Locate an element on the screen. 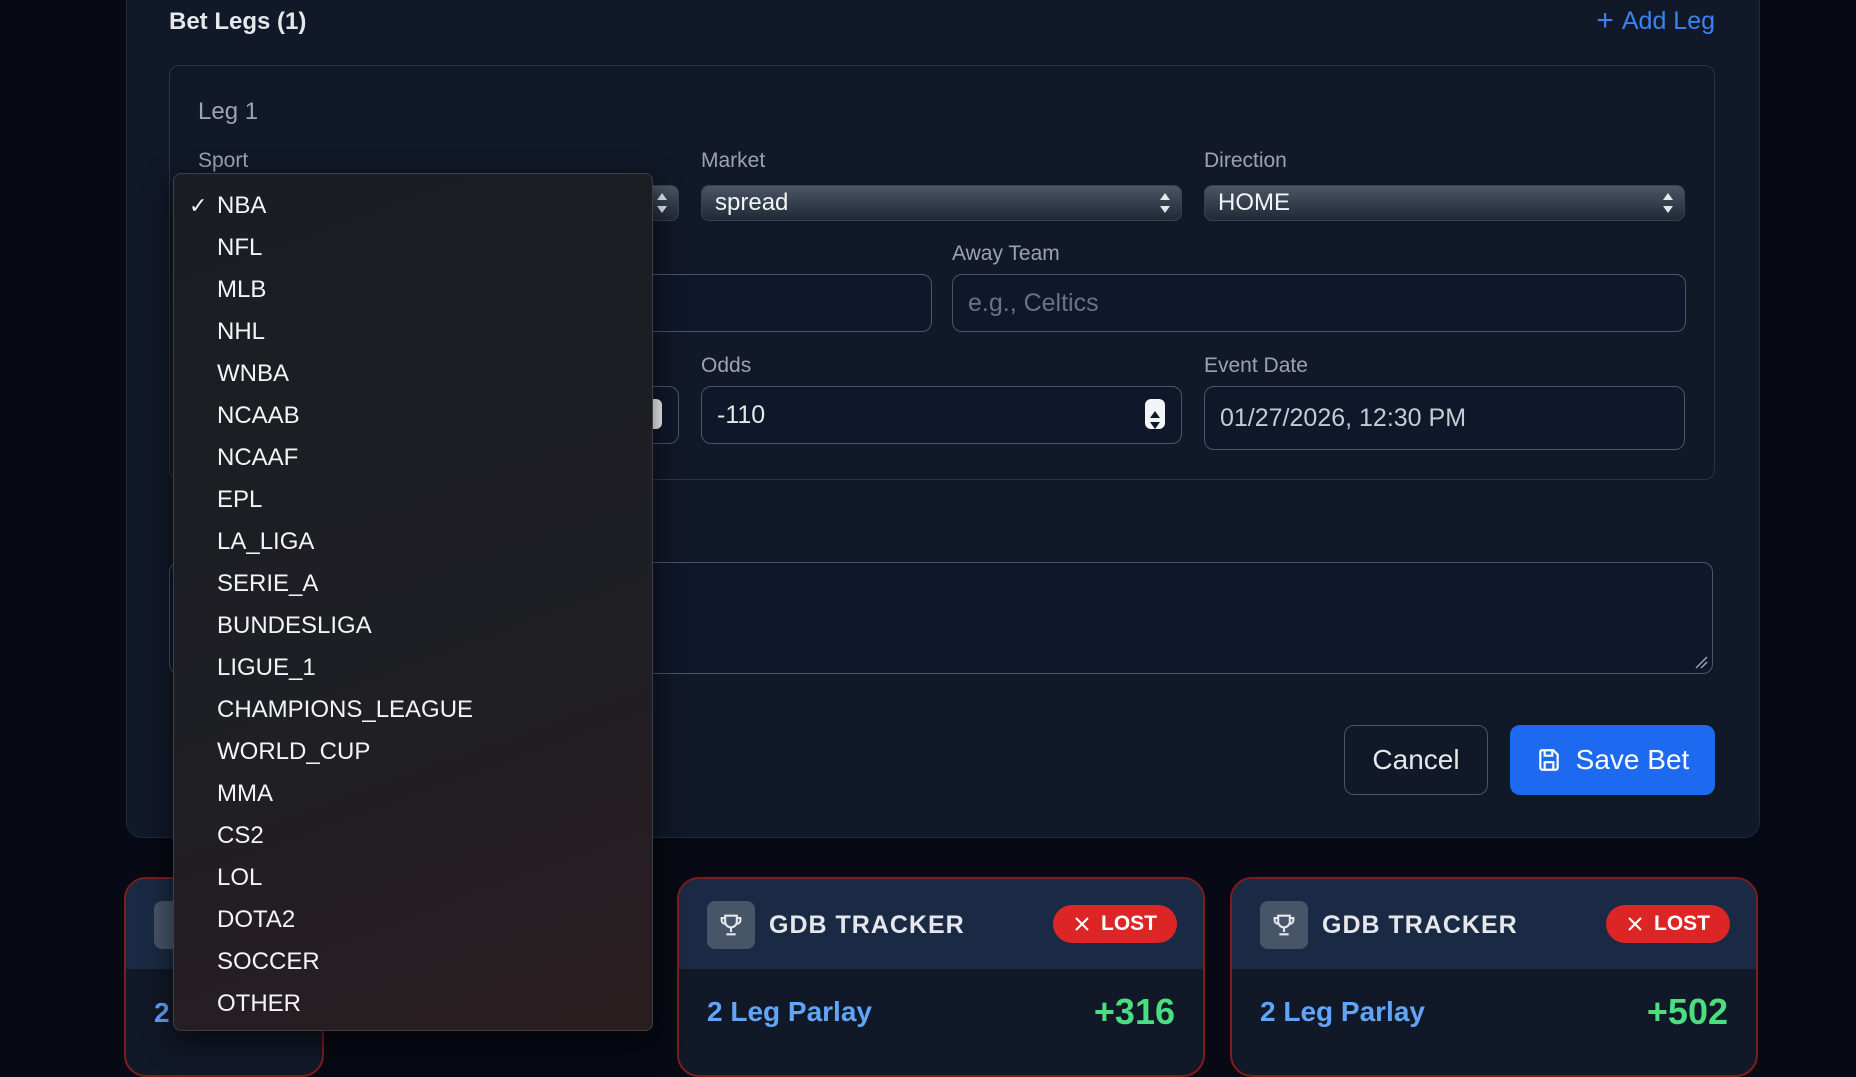 The width and height of the screenshot is (1856, 1077). odds-label: Odds is located at coordinates (726, 365).